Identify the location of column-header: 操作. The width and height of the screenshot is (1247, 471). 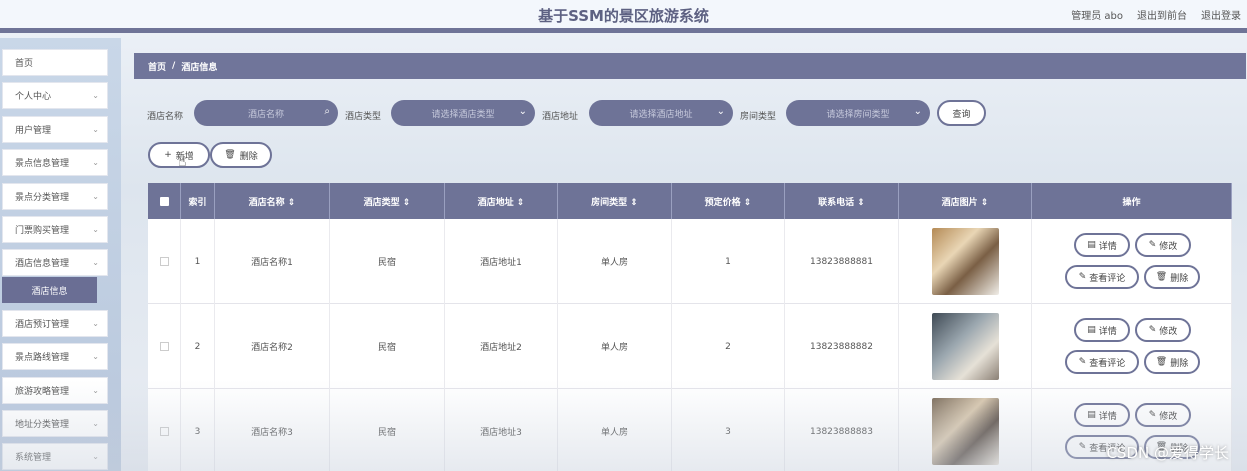
(1132, 201).